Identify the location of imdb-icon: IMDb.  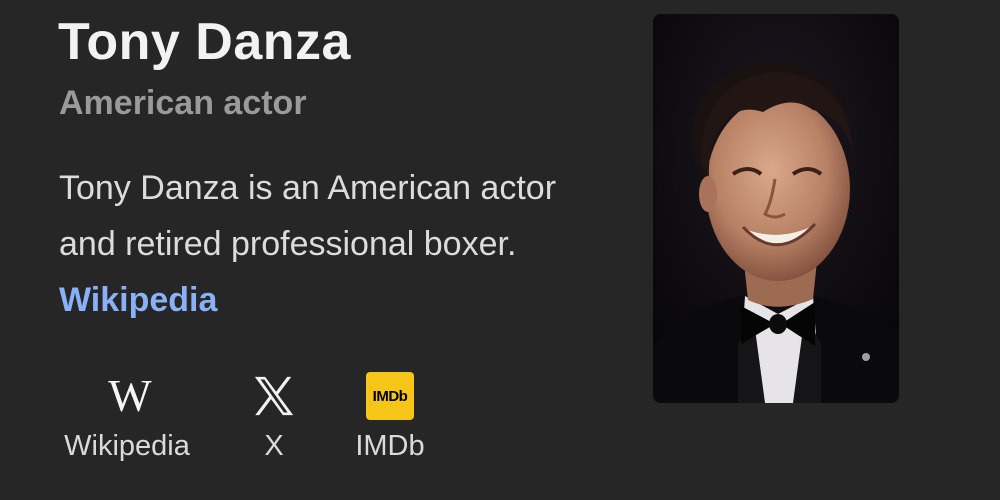
(390, 396).